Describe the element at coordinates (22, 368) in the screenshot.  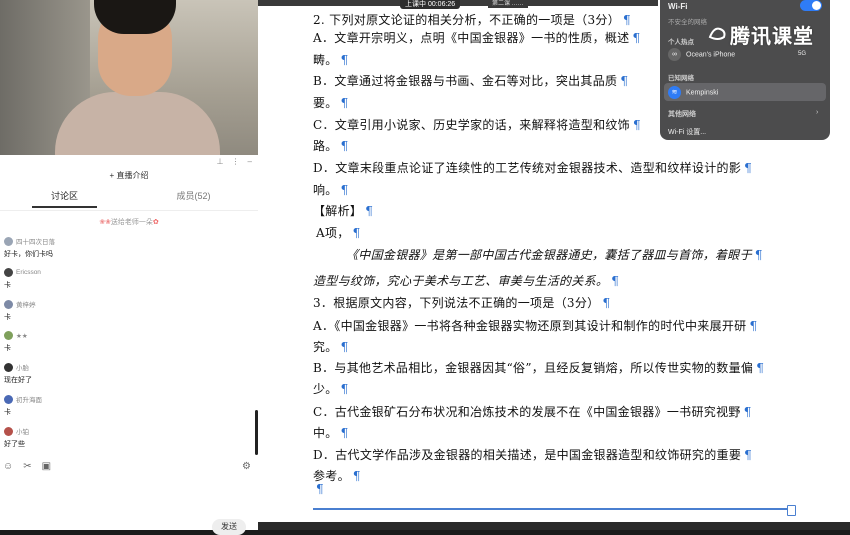
I see `message-user: 小胎` at that location.